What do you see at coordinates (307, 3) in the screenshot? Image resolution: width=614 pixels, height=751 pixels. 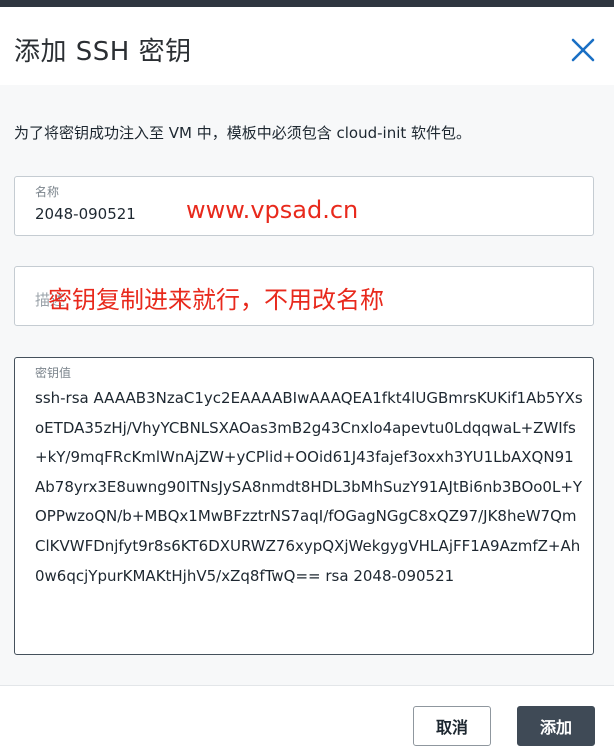 I see `window-top-bar` at bounding box center [307, 3].